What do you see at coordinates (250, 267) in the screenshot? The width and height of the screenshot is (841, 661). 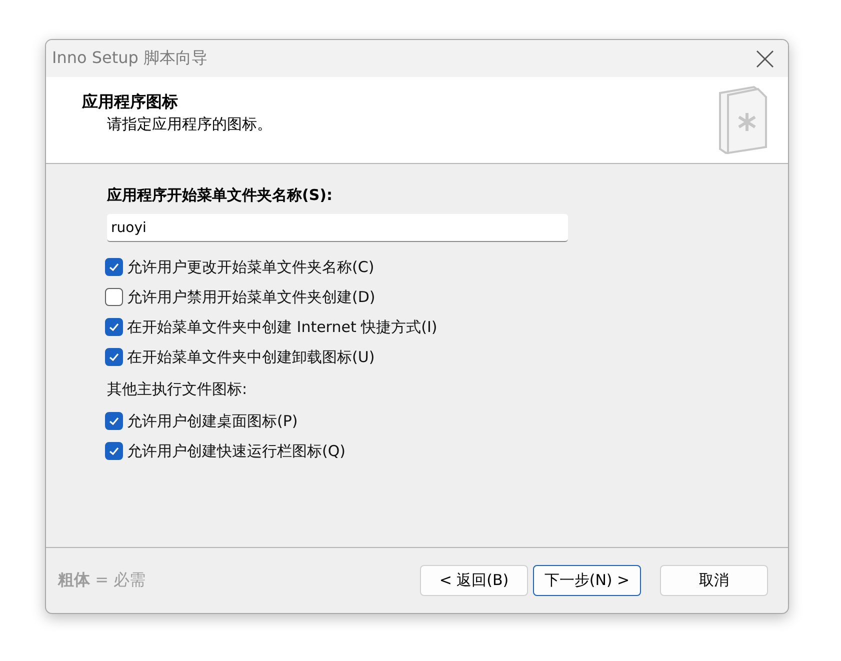 I see `checkbox-label: 允许用户更改开始菜单文件夹名称(C)` at bounding box center [250, 267].